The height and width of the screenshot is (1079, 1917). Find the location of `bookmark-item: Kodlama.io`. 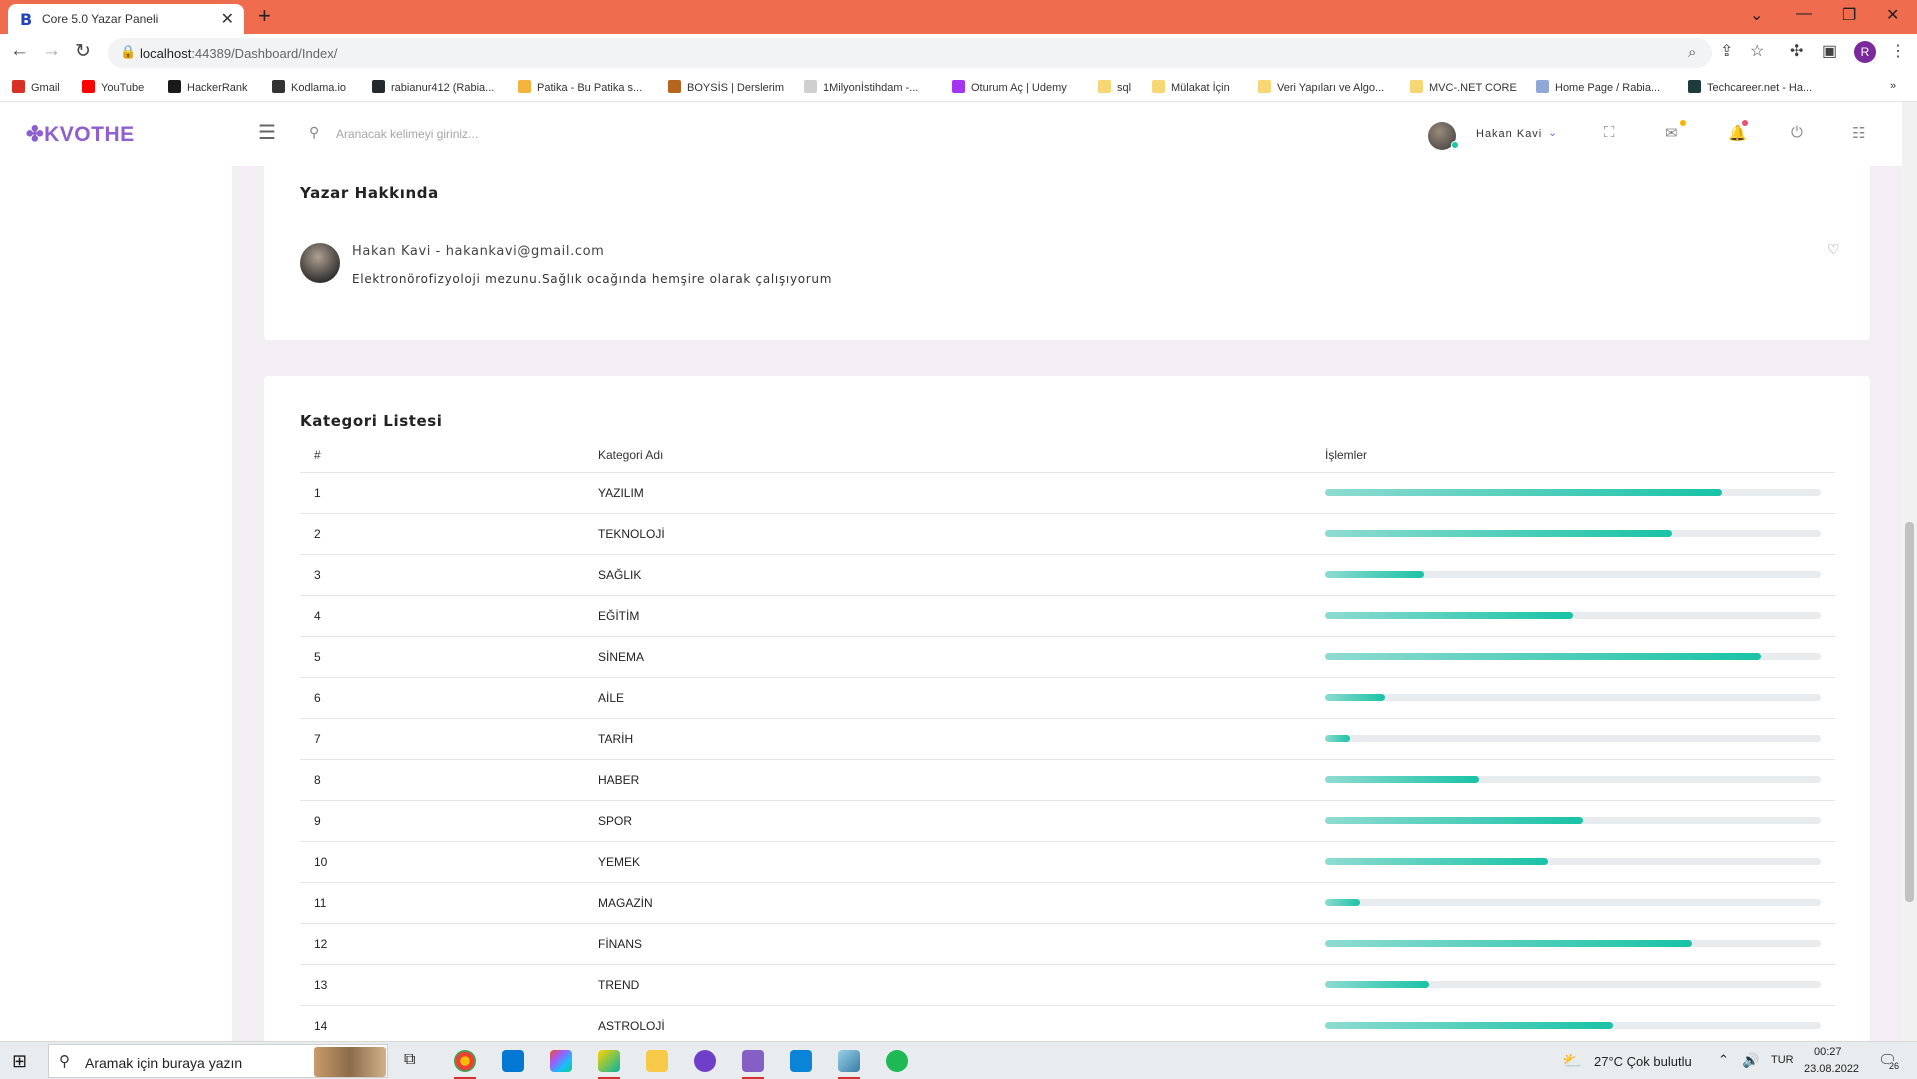

bookmark-item: Kodlama.io is located at coordinates (309, 87).